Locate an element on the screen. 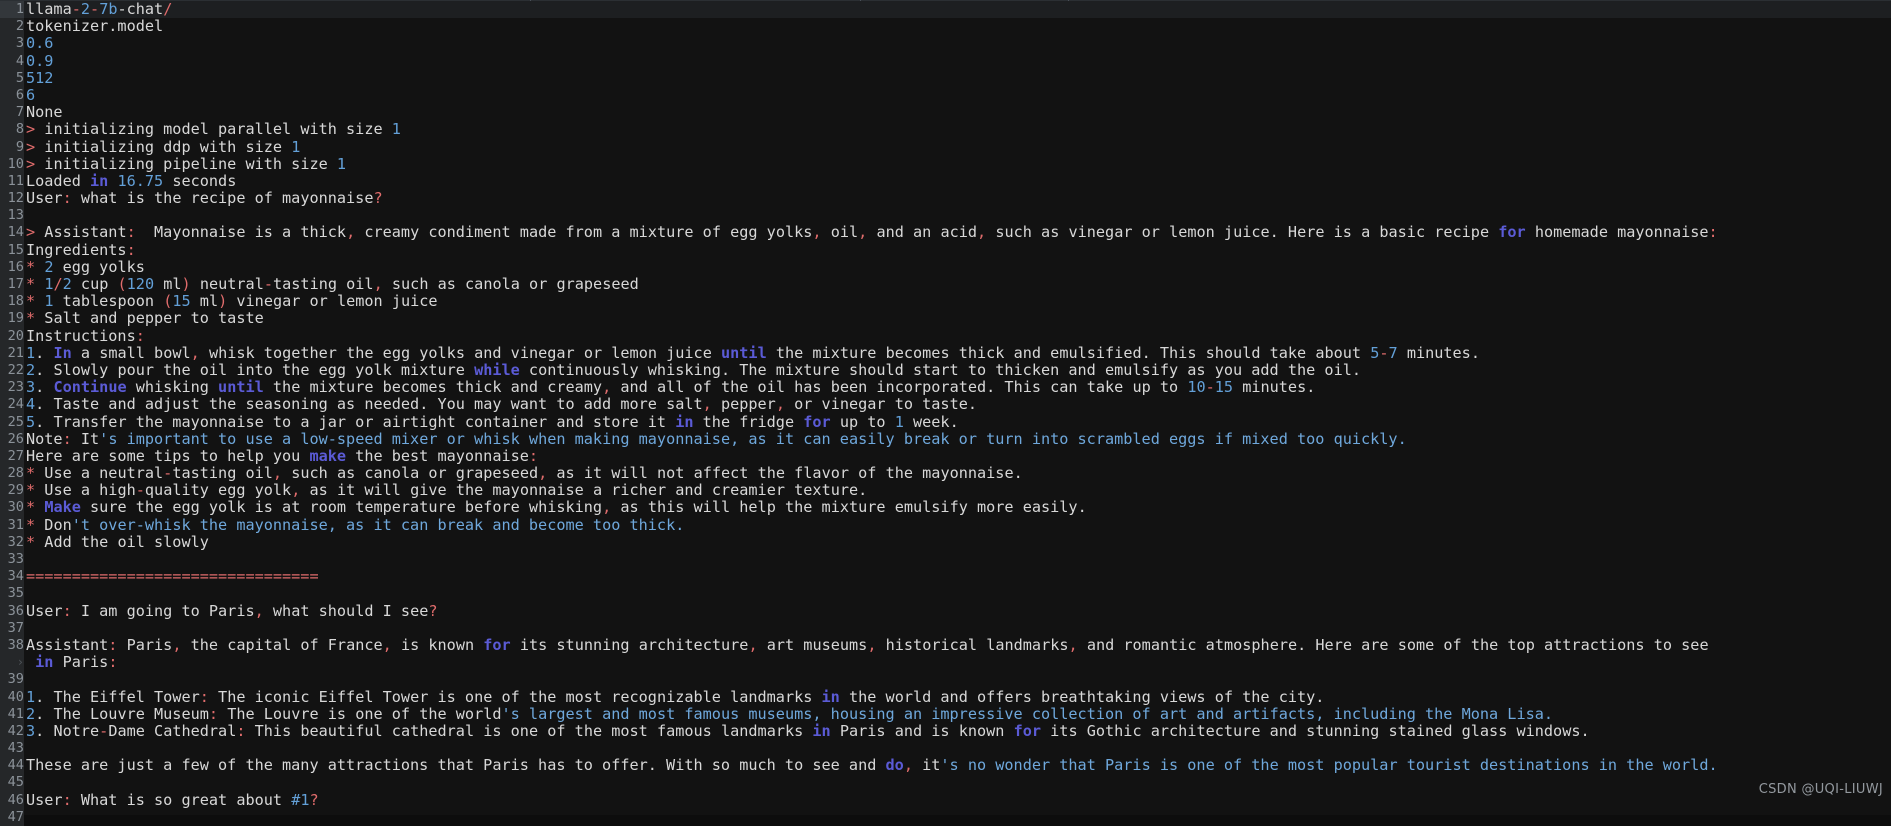 Image resolution: width=1891 pixels, height=826 pixels. code-line: 34 ================================ is located at coordinates (945, 577).